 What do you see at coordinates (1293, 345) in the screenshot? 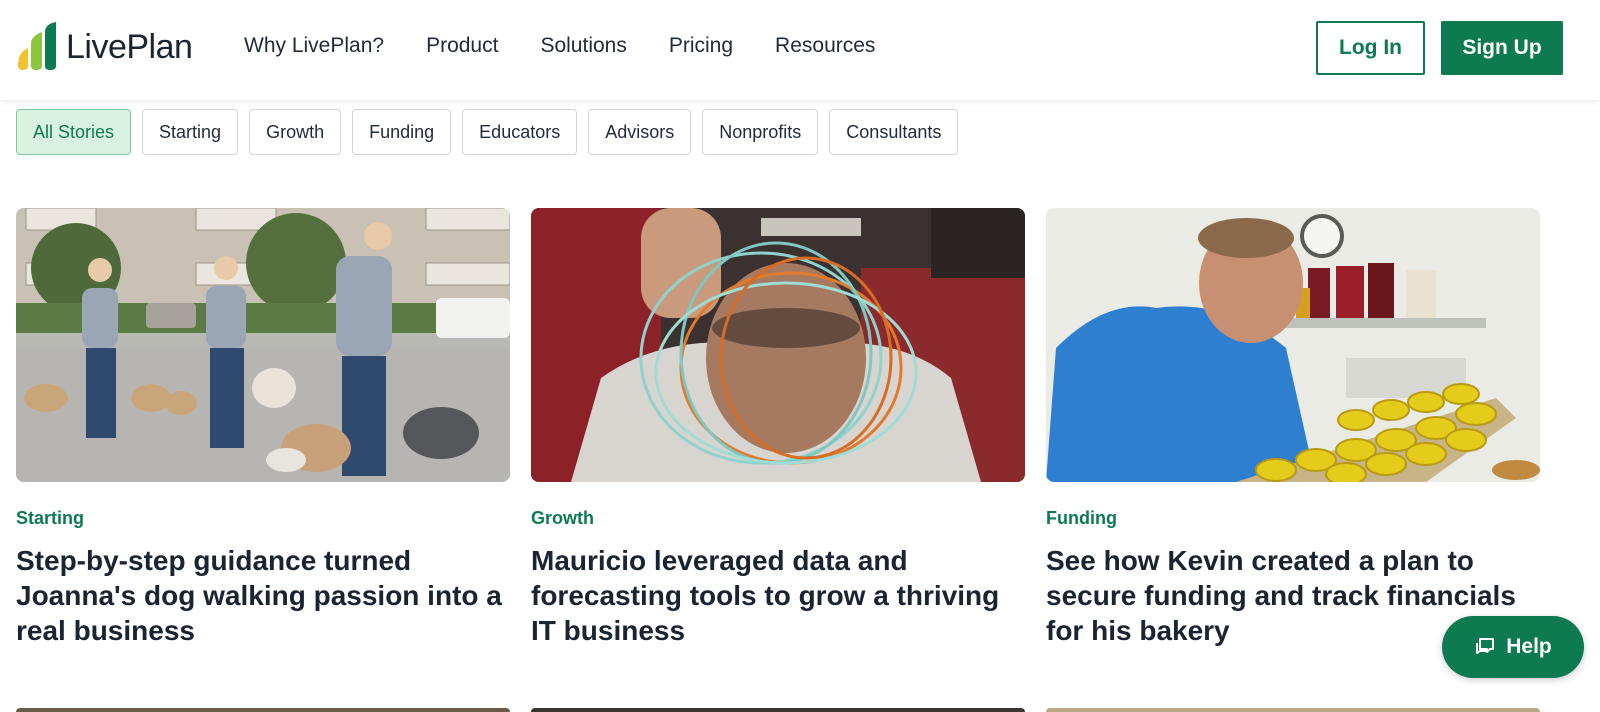
I see `story-image-bakery` at bounding box center [1293, 345].